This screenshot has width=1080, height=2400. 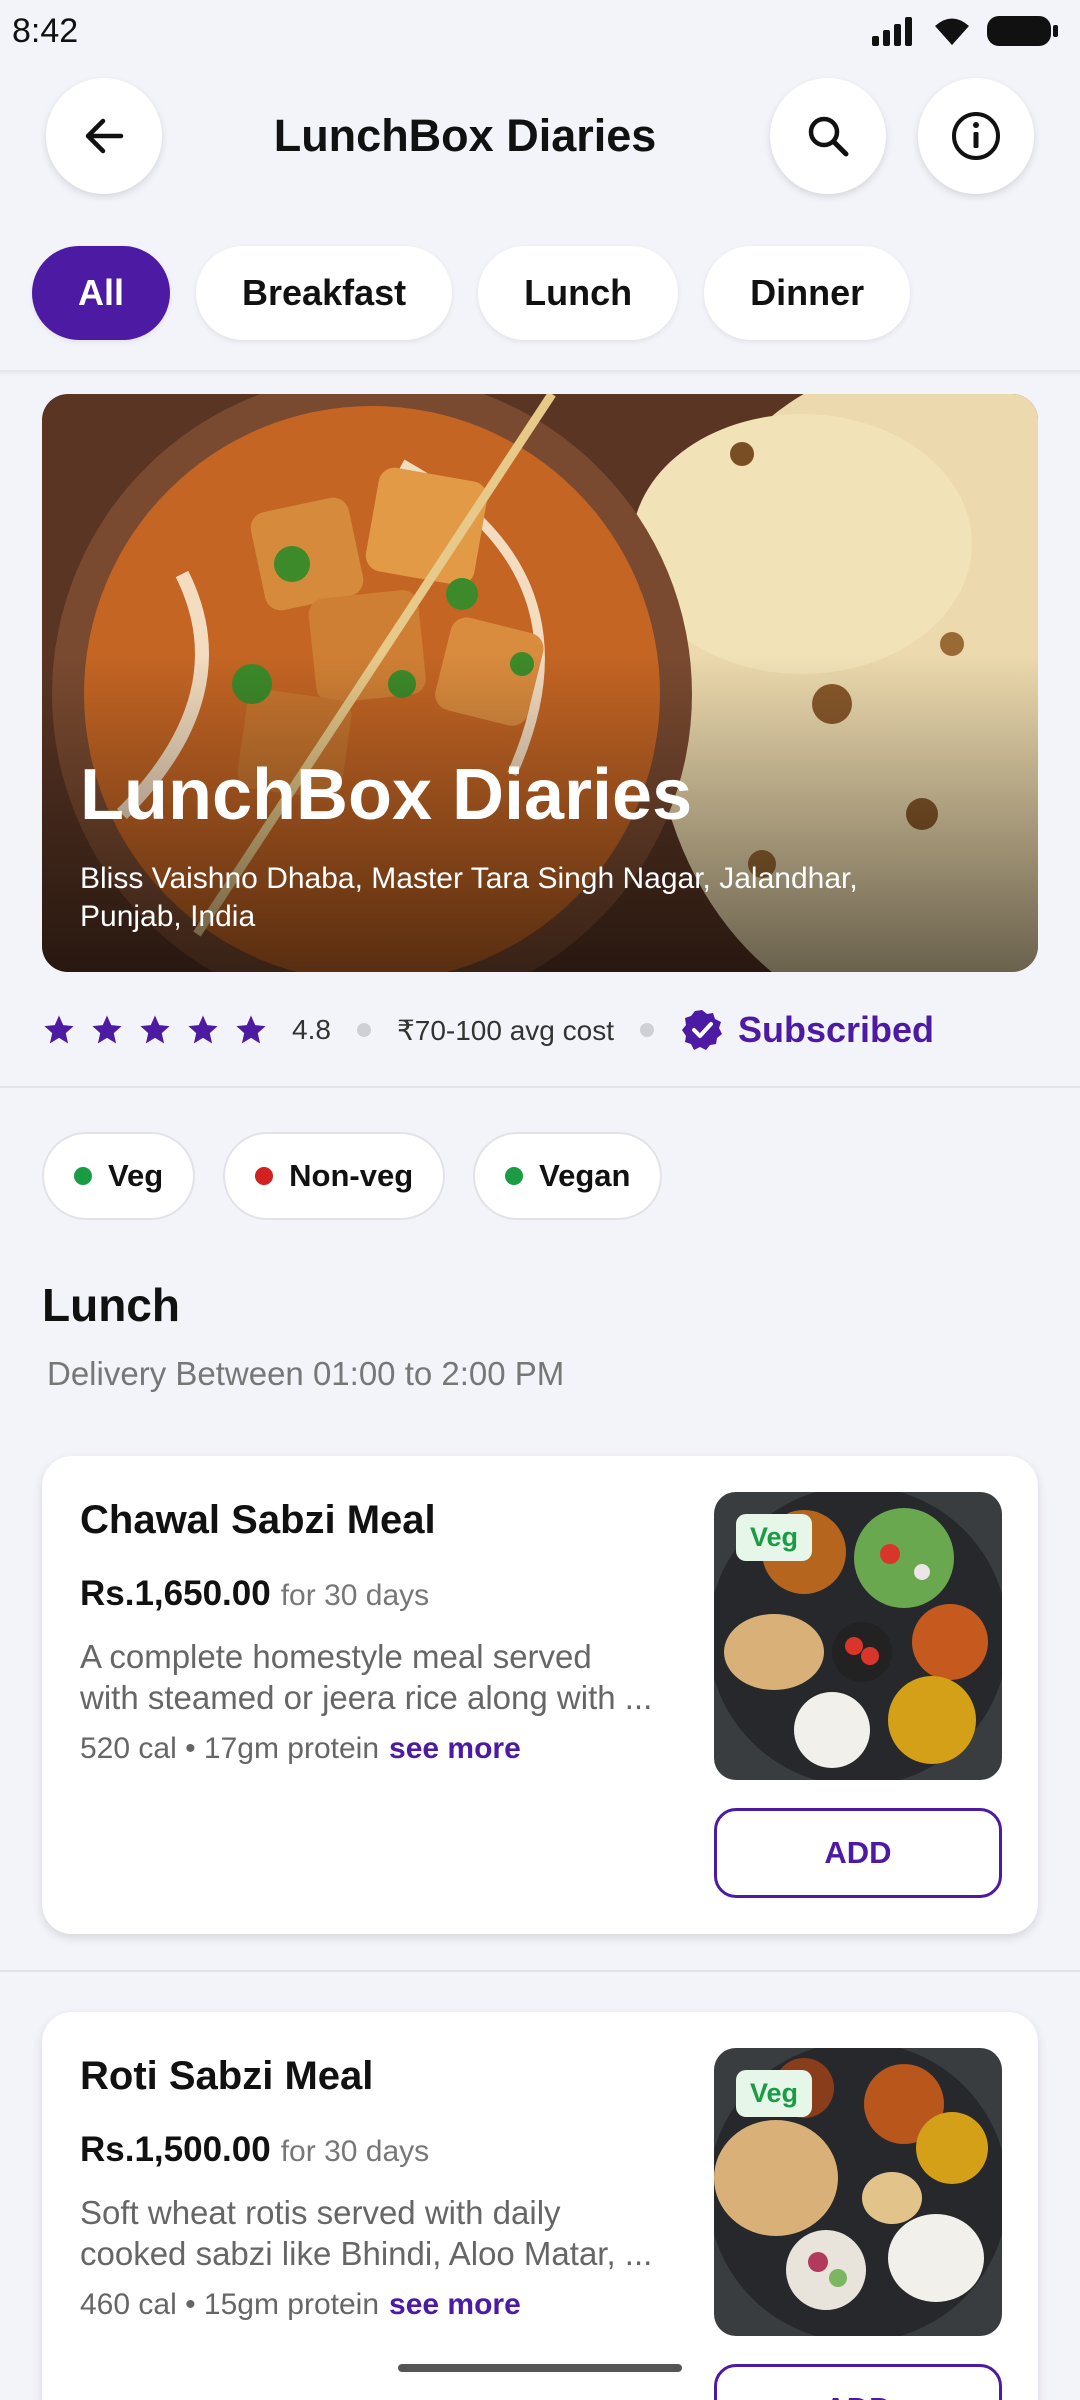 I want to click on back-button, so click(x=104, y=136).